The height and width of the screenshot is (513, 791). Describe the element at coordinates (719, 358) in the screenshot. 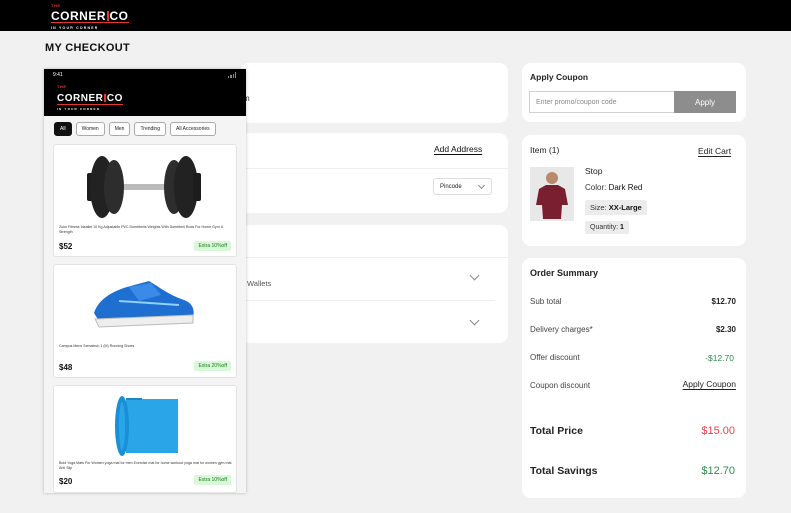

I see `offer-discount-value: -$12.70` at that location.